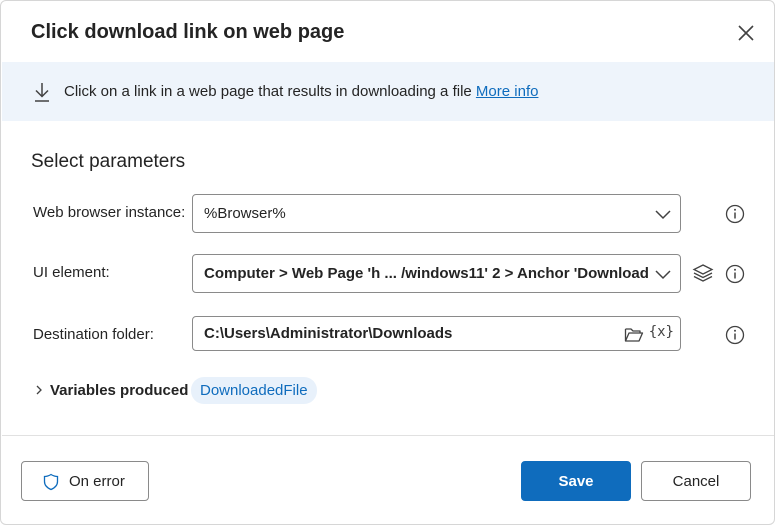 This screenshot has height=525, width=775. What do you see at coordinates (328, 333) in the screenshot?
I see `destination-folder-value: C:\Users\Administrator\Downloads` at bounding box center [328, 333].